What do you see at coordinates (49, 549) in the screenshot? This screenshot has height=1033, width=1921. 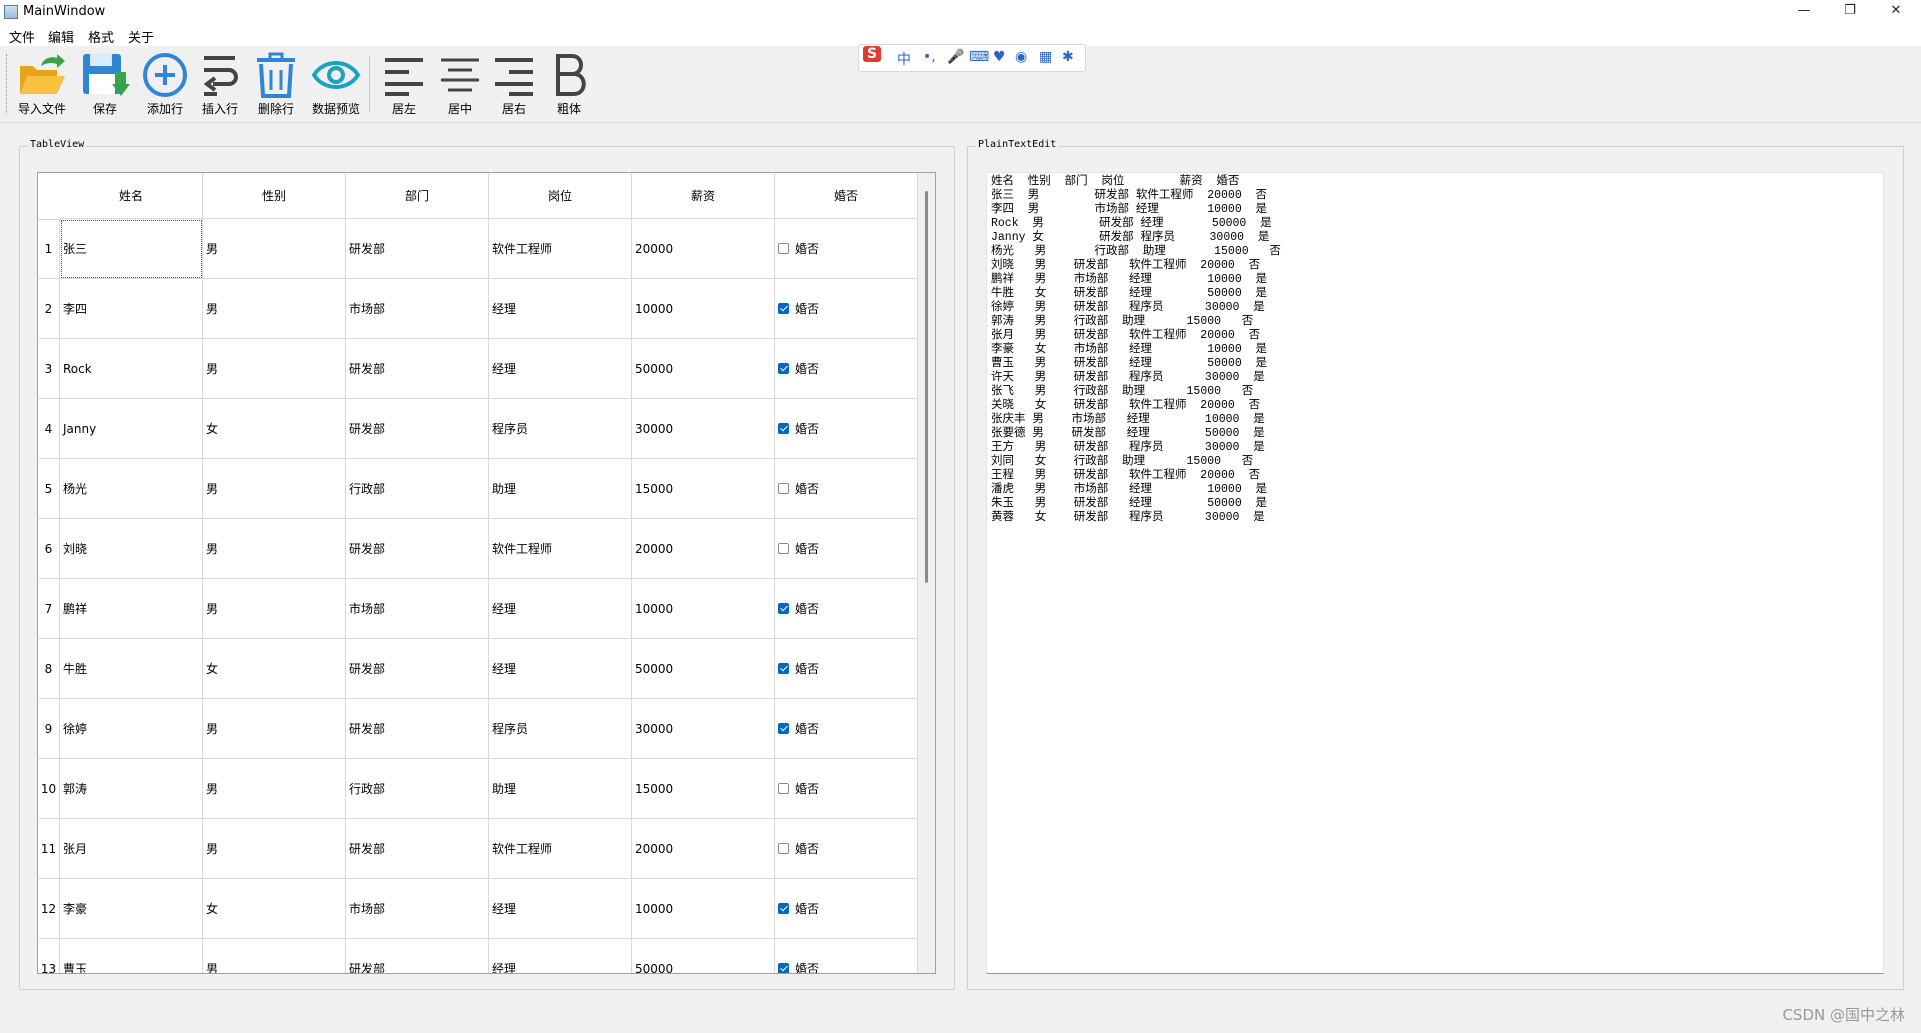 I see `row-header: 6` at bounding box center [49, 549].